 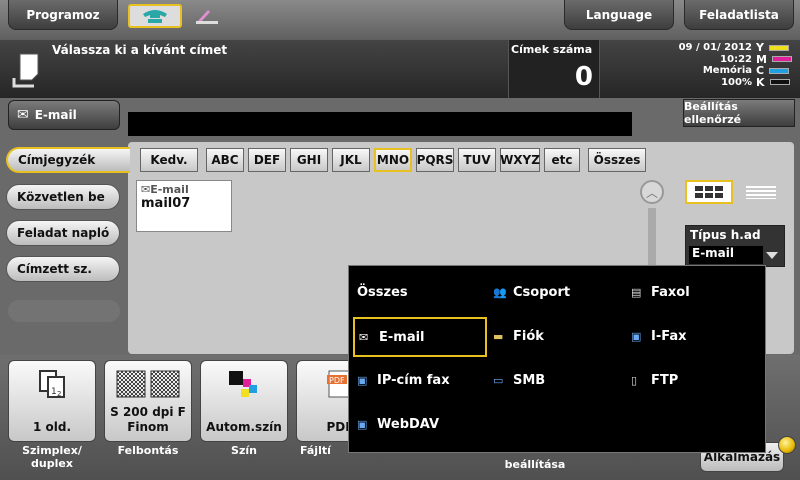 I want to click on list-view-icon, so click(x=761, y=192).